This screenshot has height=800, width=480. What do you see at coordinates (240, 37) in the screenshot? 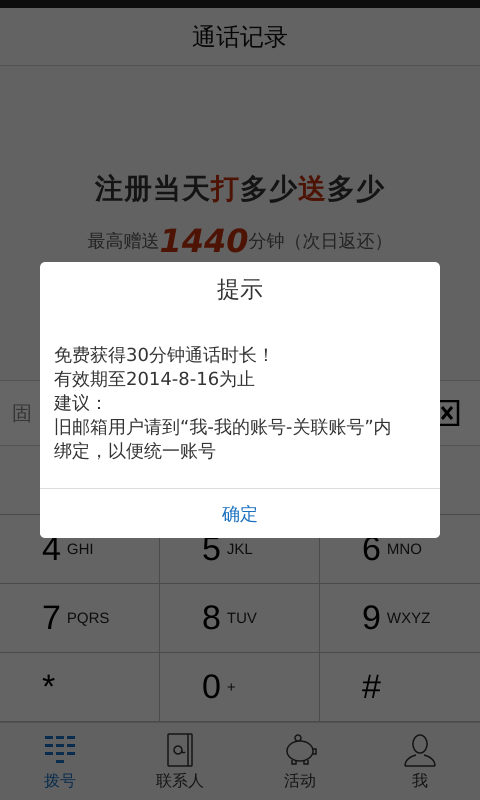
I see `screen-title: 通话记录` at bounding box center [240, 37].